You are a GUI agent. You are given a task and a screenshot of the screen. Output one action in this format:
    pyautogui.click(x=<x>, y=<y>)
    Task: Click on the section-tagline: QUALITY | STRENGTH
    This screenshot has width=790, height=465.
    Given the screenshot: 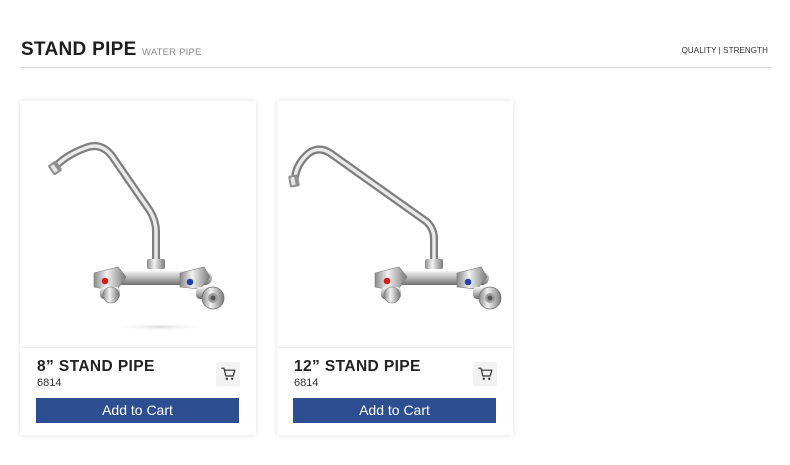 What is the action you would take?
    pyautogui.click(x=724, y=50)
    